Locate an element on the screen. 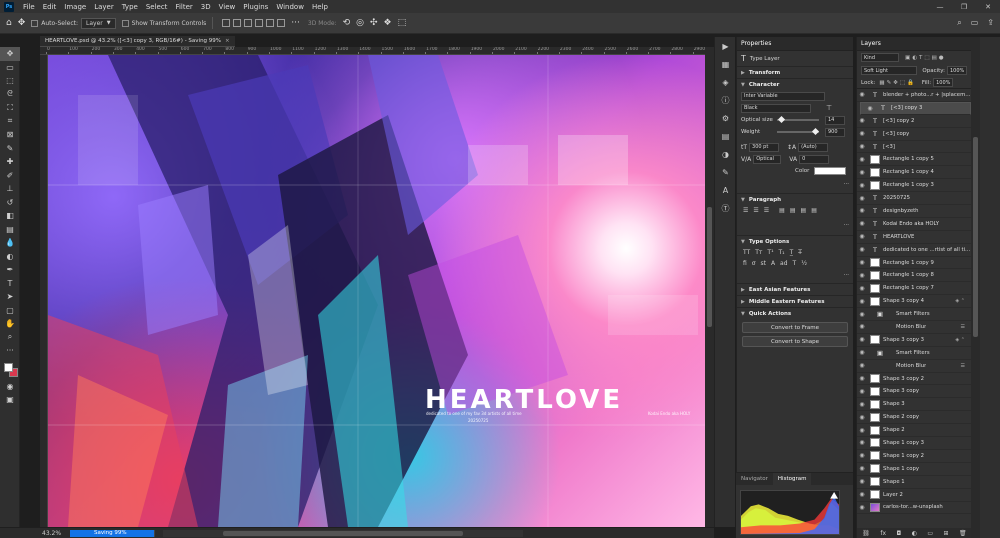 The height and width of the screenshot is (538, 1000). titling-icon: ad is located at coordinates (784, 263).